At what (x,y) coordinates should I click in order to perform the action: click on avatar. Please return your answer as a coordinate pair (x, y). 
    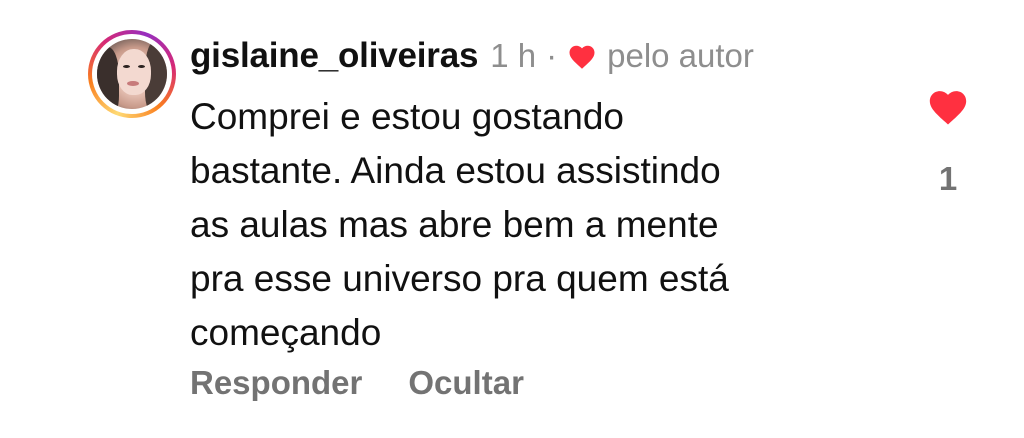
    Looking at the image, I should click on (132, 74).